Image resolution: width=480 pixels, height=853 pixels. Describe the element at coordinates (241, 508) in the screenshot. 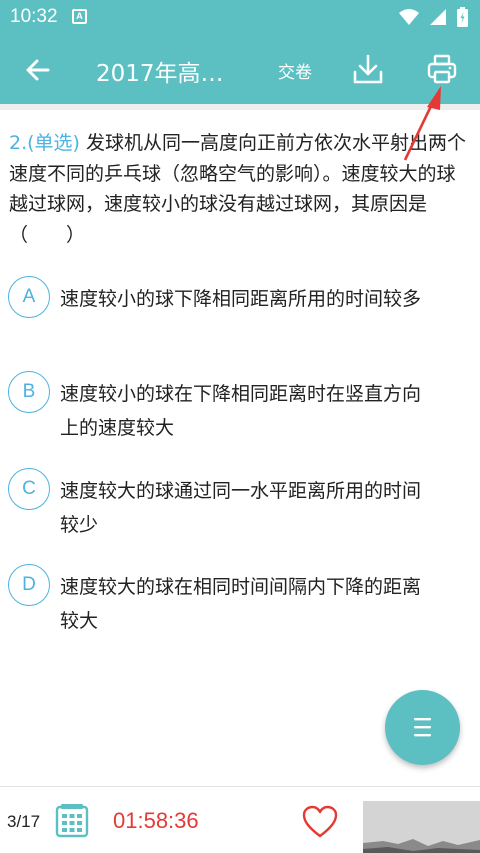

I see `option-c-text: 速度较大的球通过同一水平距离所用的时间较少` at that location.